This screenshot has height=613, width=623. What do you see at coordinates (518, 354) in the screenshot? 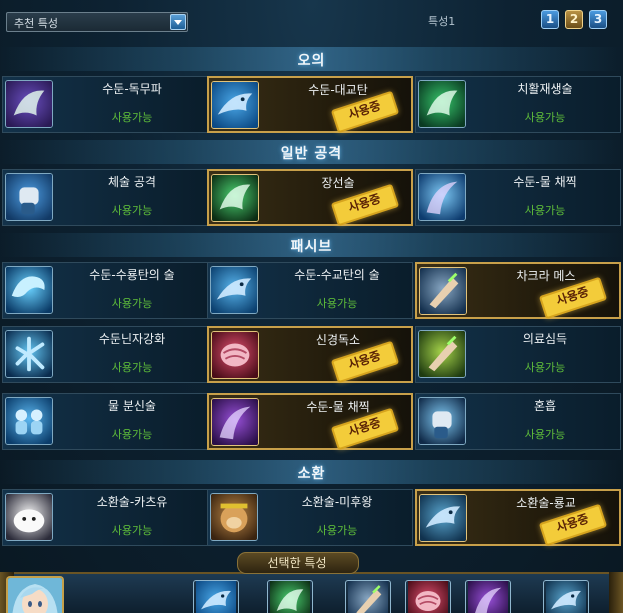
I see `skill-card: 의료심득사용가능` at bounding box center [518, 354].